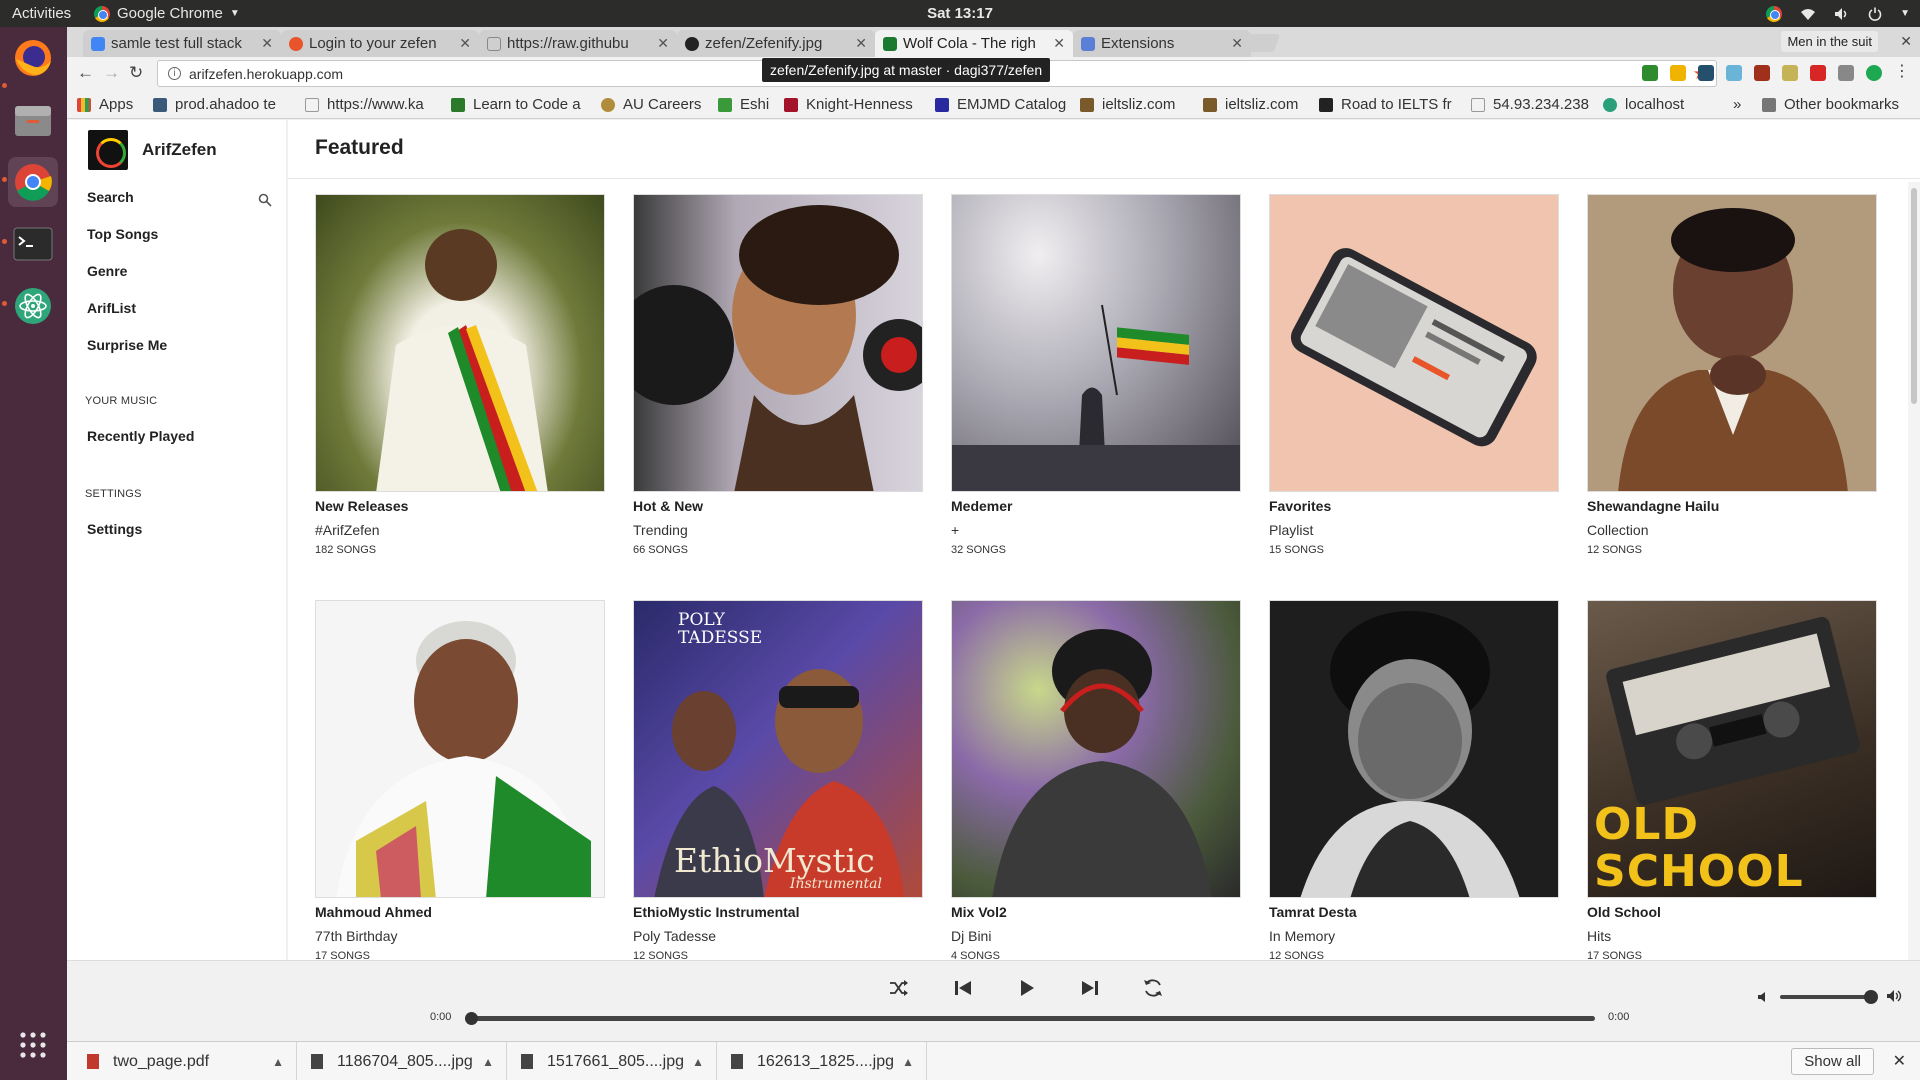  What do you see at coordinates (960, 13) in the screenshot?
I see `clock: Sat 13:17` at bounding box center [960, 13].